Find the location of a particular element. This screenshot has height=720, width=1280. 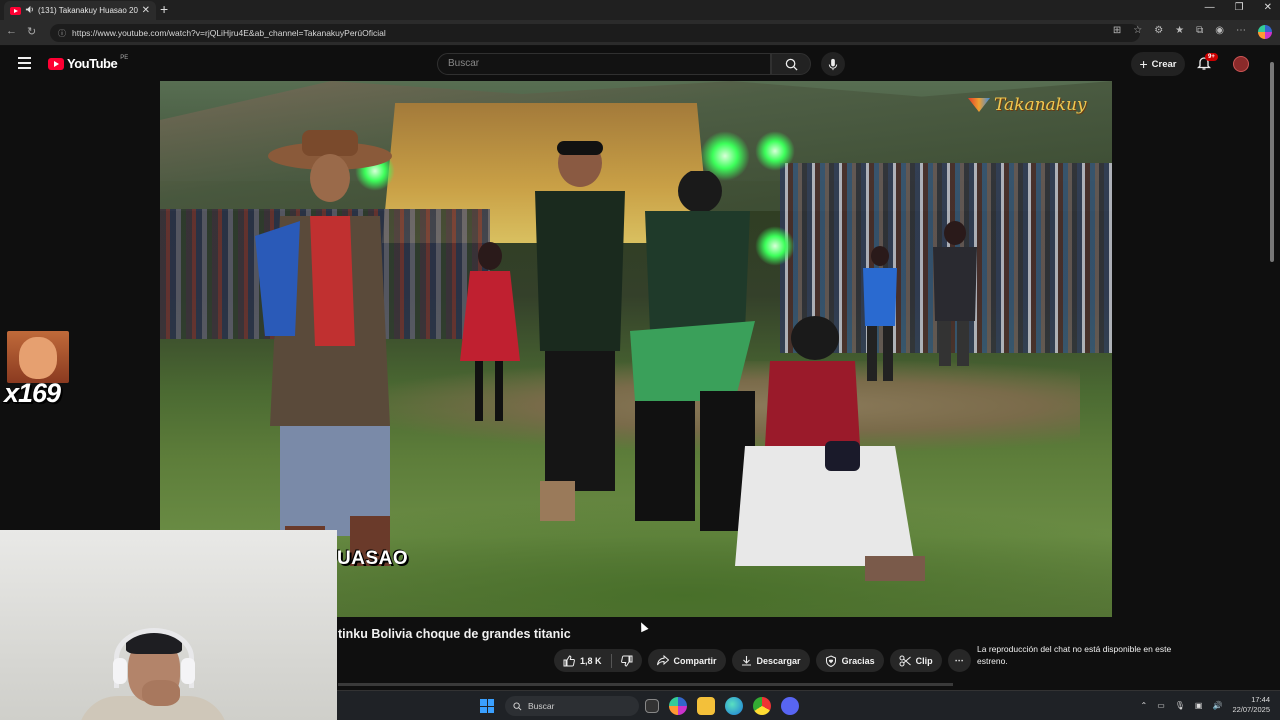

window-controls: — ❐ ✕ is located at coordinates (1238, 7).